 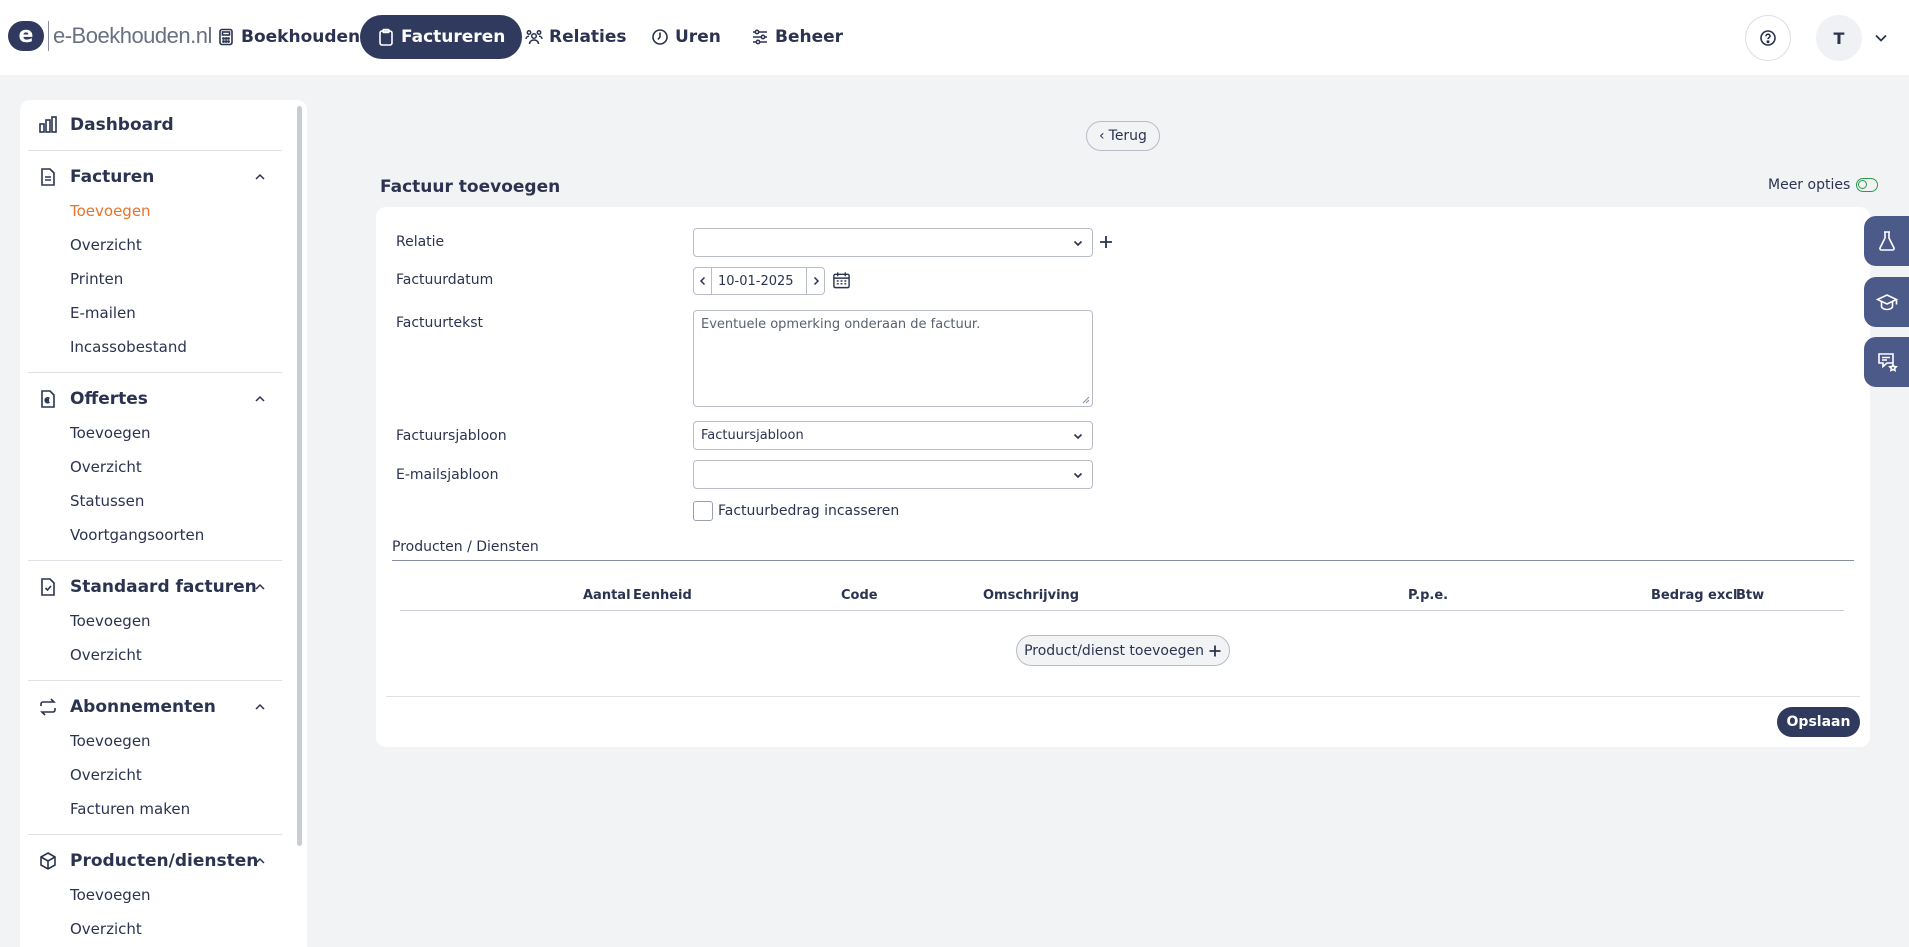 What do you see at coordinates (809, 511) in the screenshot?
I see `incasseren-label: Factuurbedrag incasseren` at bounding box center [809, 511].